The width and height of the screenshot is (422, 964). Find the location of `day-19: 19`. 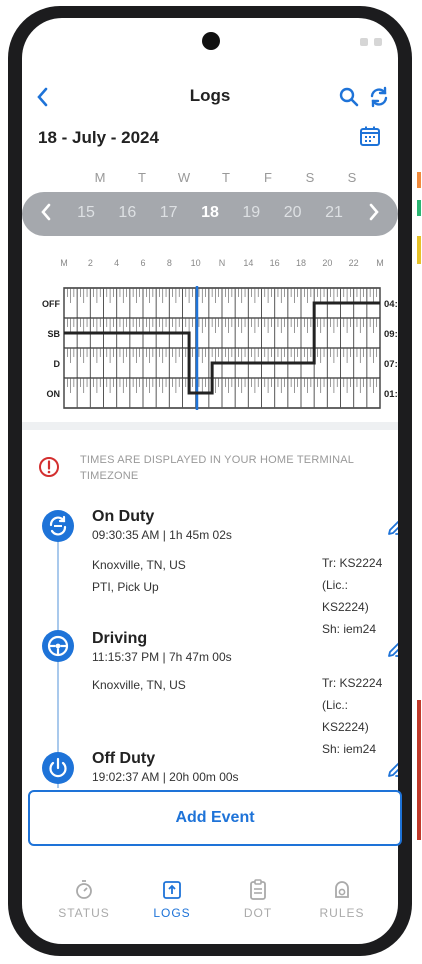

day-19: 19 is located at coordinates (251, 213).